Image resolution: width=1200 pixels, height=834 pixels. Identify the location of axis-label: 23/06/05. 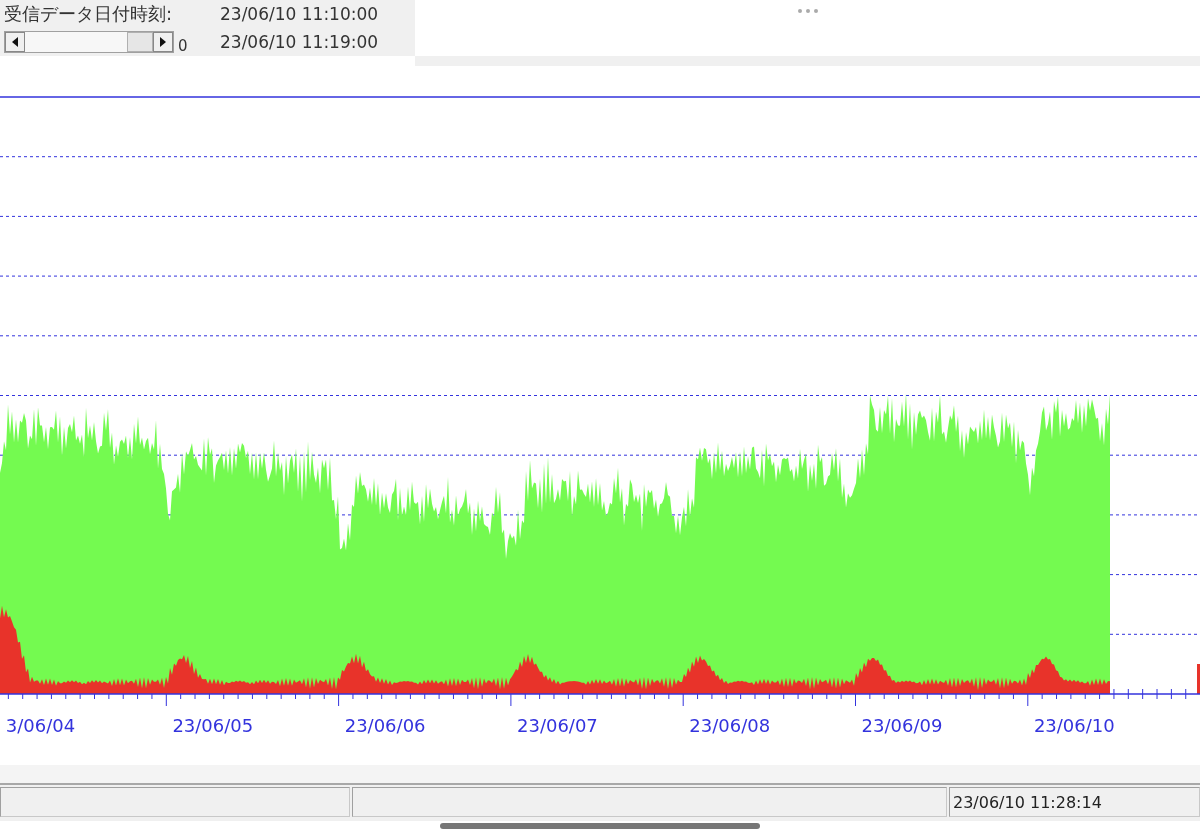
(213, 725).